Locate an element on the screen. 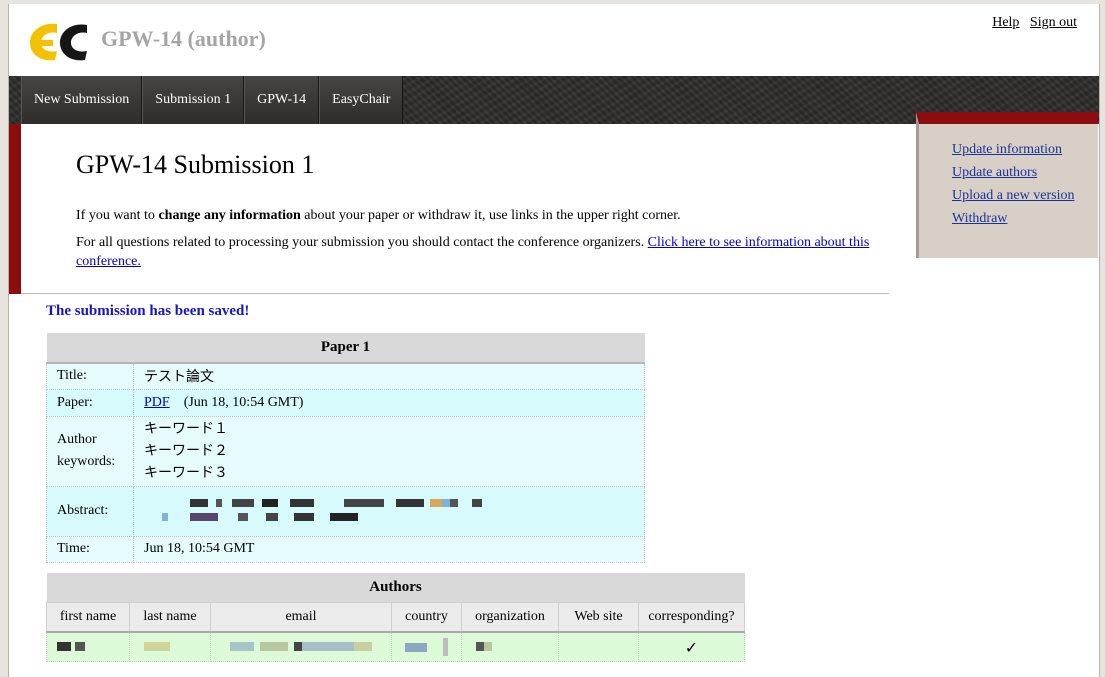 The image size is (1105, 677). paper-date: (Jun 18, 10:54 GMT) is located at coordinates (243, 402).